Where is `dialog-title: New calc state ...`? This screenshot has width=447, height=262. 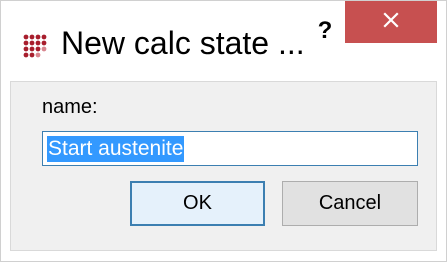 dialog-title: New calc state ... is located at coordinates (183, 43).